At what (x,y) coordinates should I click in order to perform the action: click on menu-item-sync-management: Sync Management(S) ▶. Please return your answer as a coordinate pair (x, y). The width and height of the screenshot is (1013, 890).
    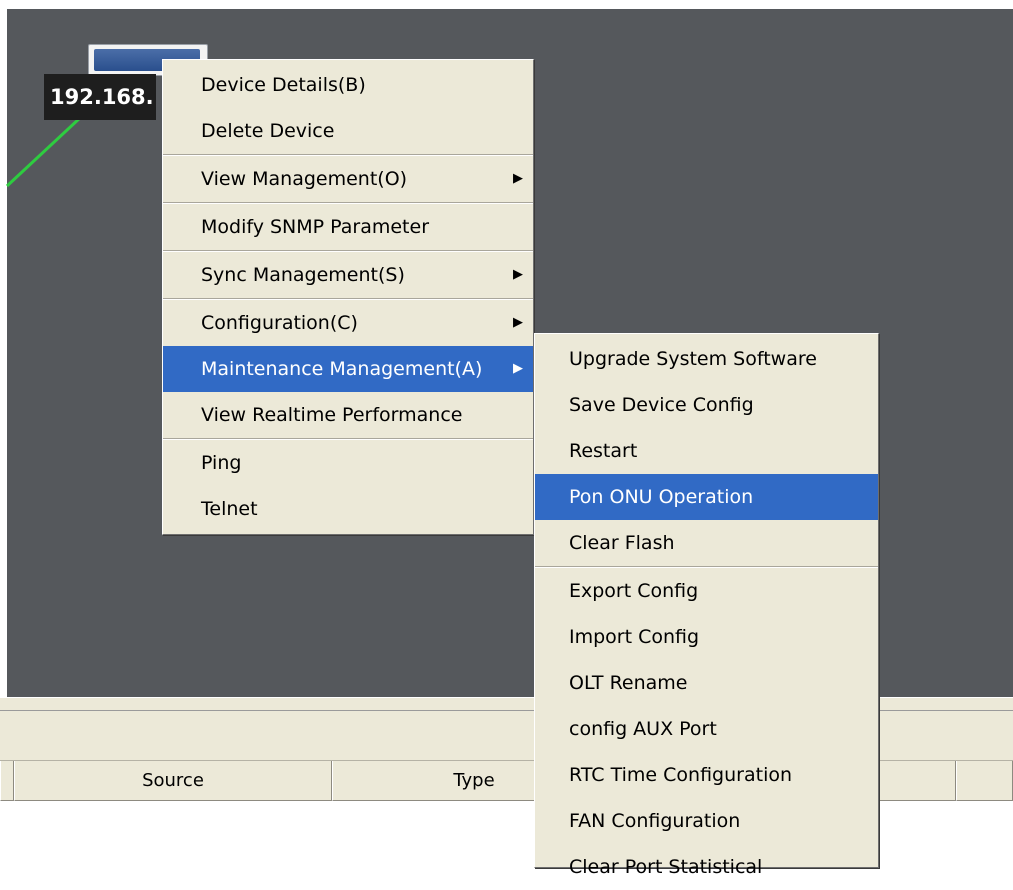
    Looking at the image, I should click on (348, 275).